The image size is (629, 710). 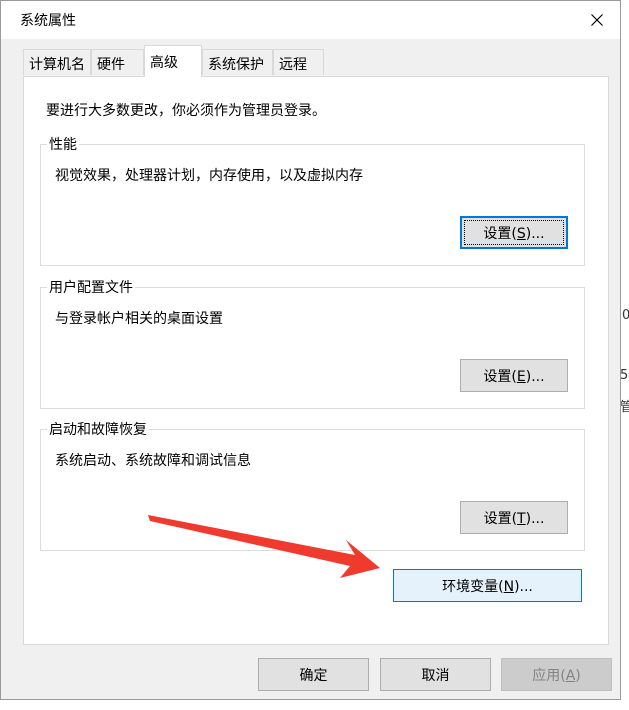 I want to click on background-fragment: 0, so click(x=625, y=315).